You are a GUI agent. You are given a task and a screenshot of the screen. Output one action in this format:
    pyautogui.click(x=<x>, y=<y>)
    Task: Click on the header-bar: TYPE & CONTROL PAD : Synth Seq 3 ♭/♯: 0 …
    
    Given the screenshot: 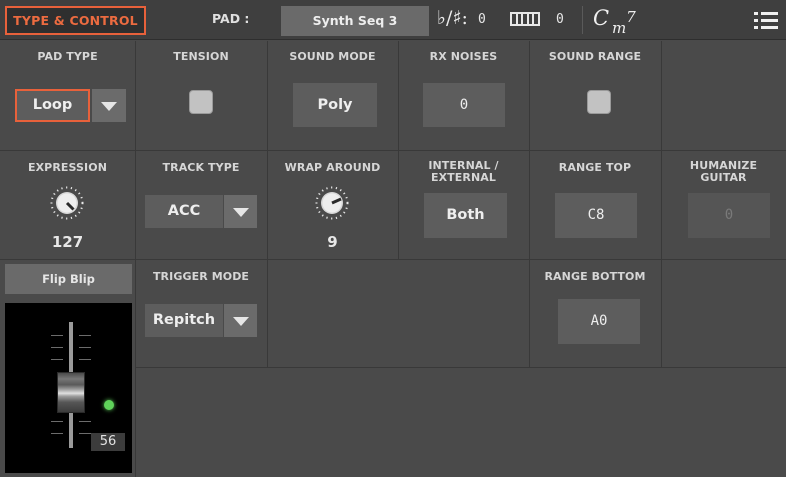 What is the action you would take?
    pyautogui.click(x=393, y=20)
    